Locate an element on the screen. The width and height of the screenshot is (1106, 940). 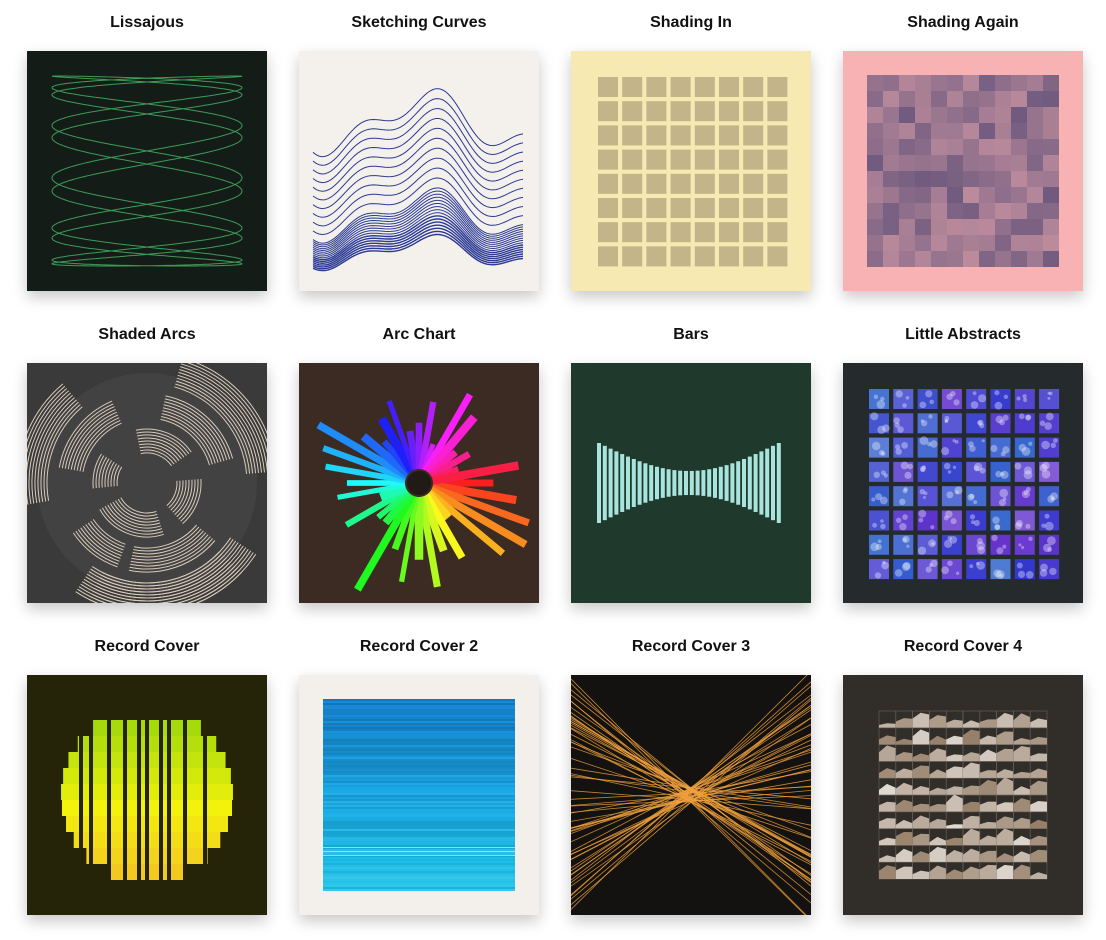
item-title: Record Cover is located at coordinates (147, 646).